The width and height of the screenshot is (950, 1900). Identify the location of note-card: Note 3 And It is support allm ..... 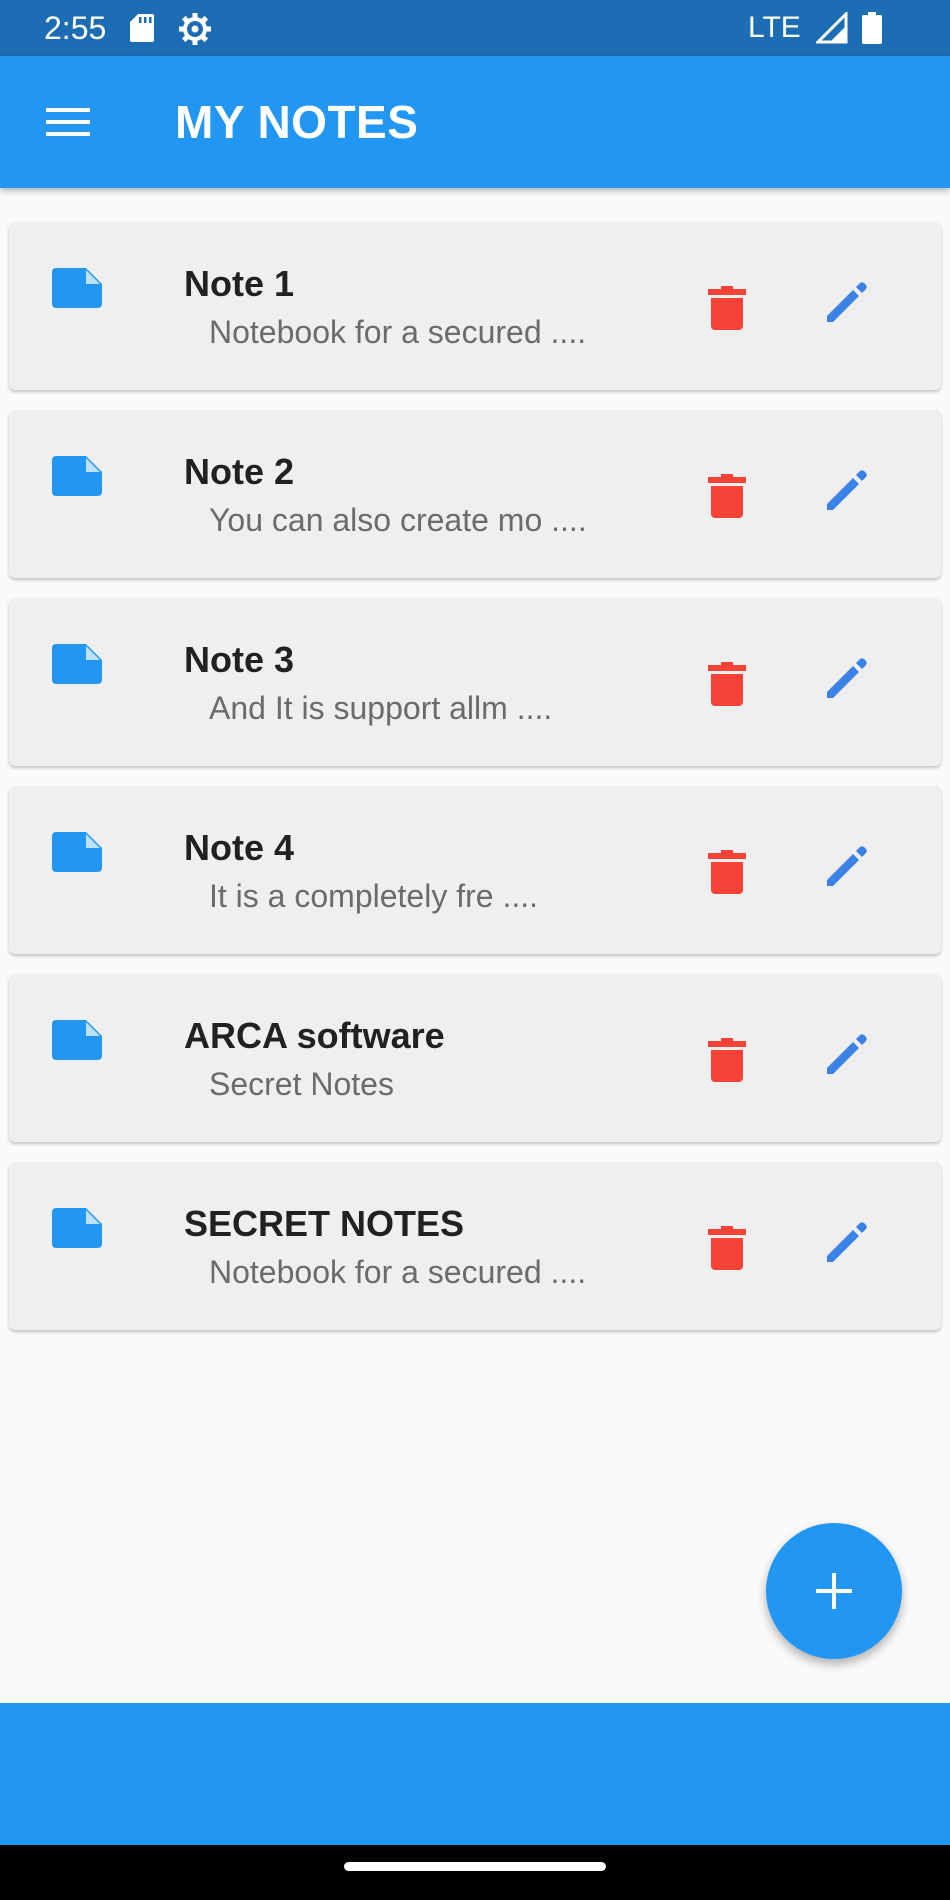
(475, 682).